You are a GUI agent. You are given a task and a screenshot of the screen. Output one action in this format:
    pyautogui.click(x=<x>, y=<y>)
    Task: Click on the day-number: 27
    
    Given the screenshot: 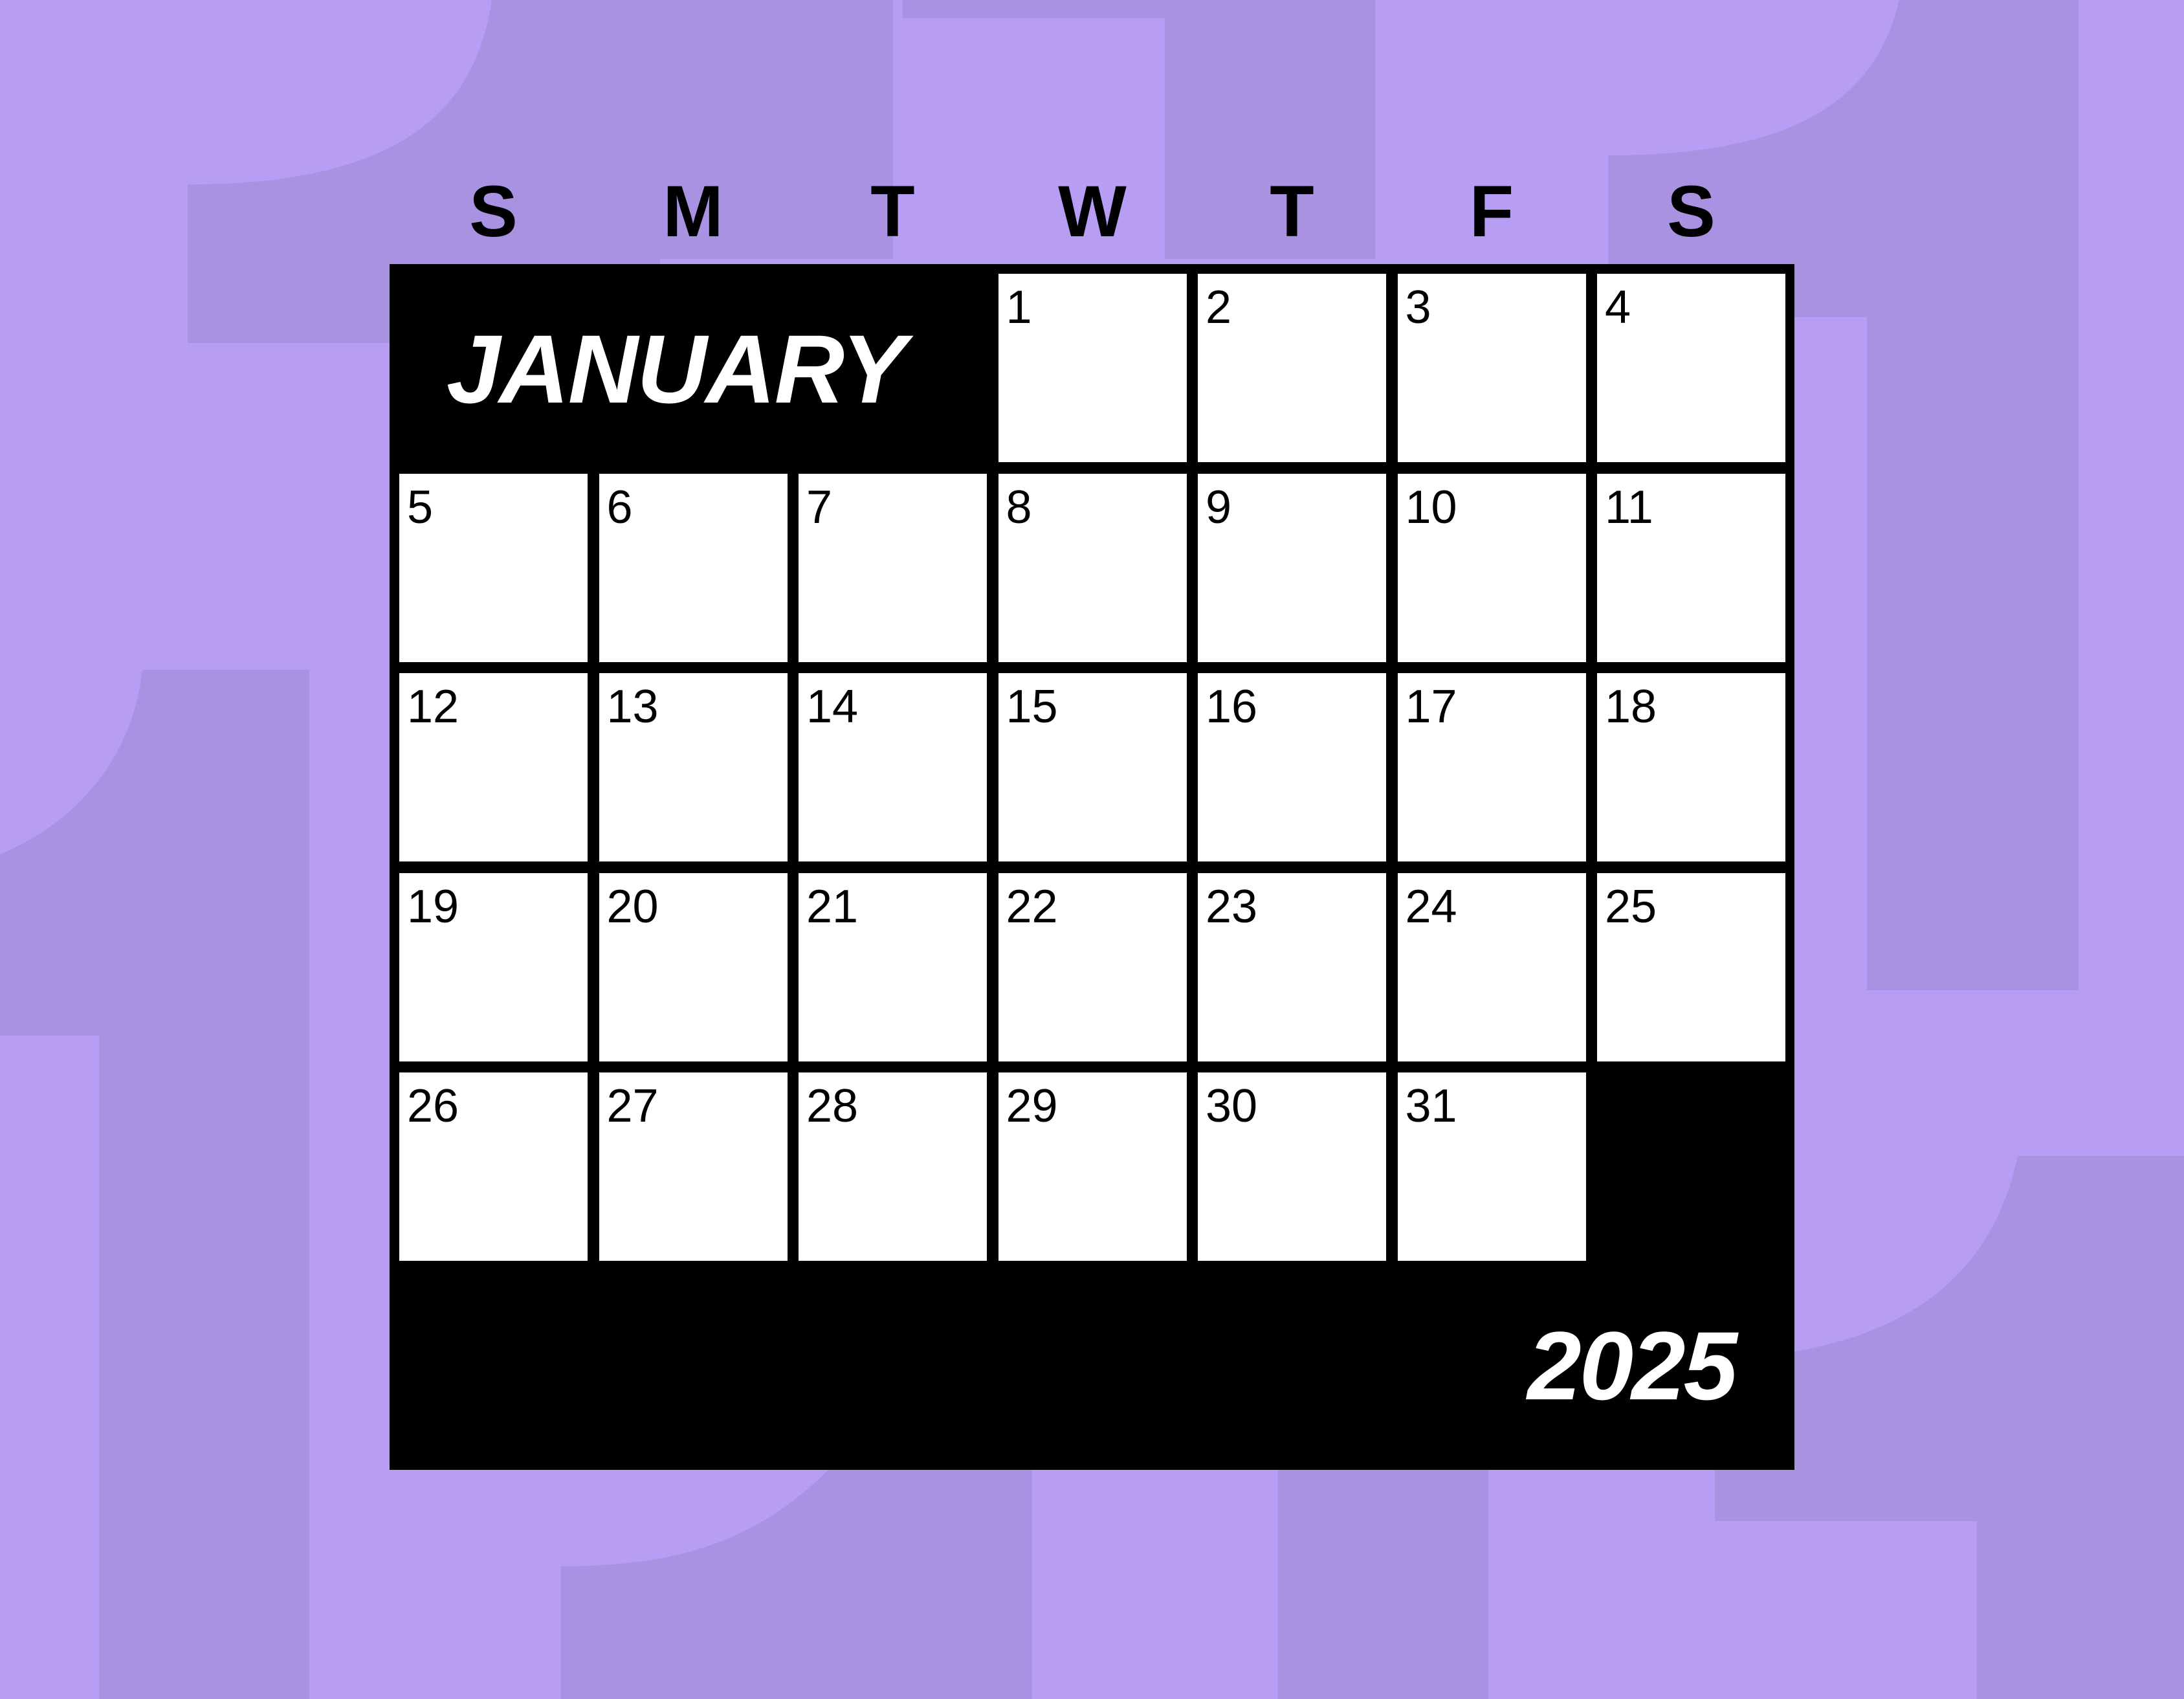 What is the action you would take?
    pyautogui.click(x=632, y=1106)
    